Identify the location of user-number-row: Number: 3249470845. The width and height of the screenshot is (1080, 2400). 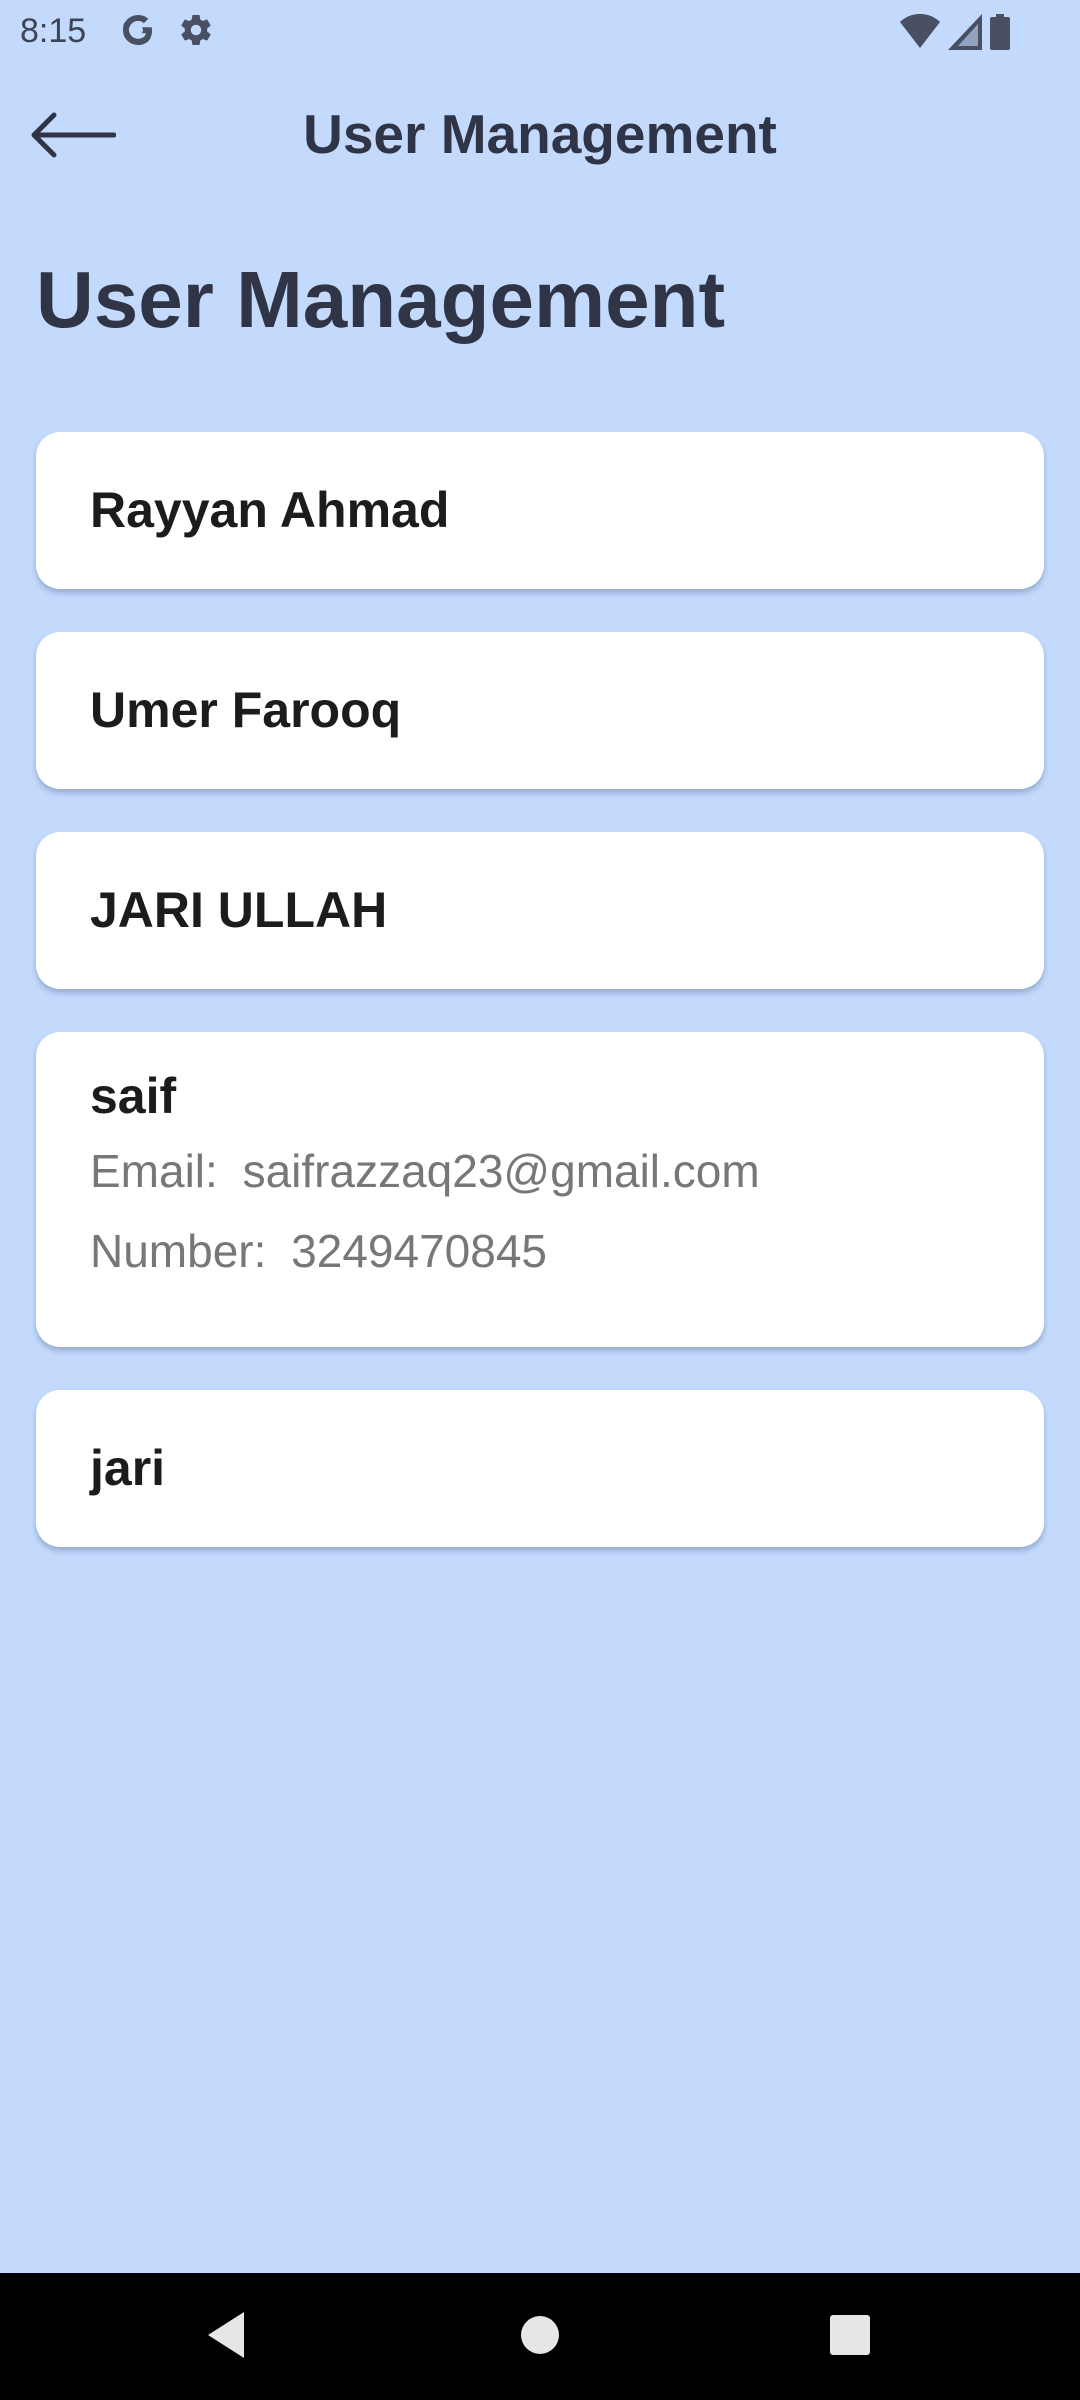
(540, 1251).